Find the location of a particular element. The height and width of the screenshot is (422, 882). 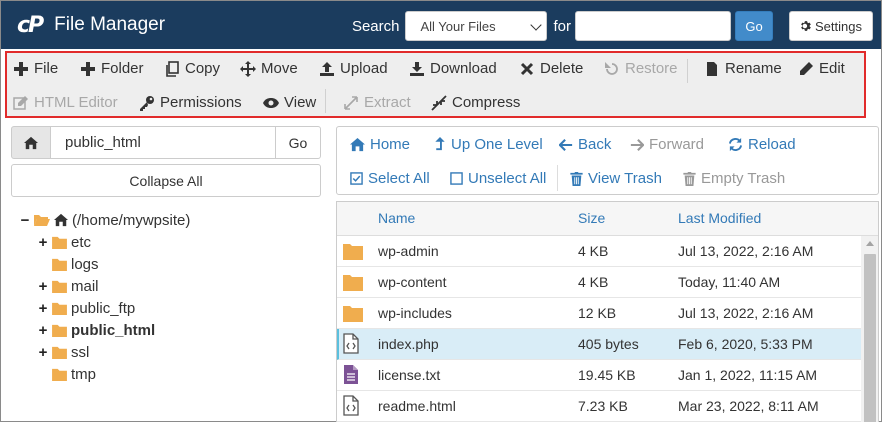

back-label: Back is located at coordinates (595, 144).